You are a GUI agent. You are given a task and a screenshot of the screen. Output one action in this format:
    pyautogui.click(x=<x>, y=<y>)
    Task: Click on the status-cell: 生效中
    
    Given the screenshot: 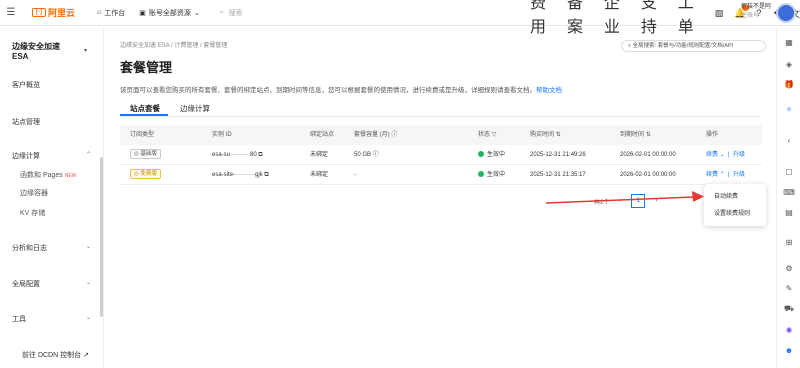 What is the action you would take?
    pyautogui.click(x=491, y=155)
    